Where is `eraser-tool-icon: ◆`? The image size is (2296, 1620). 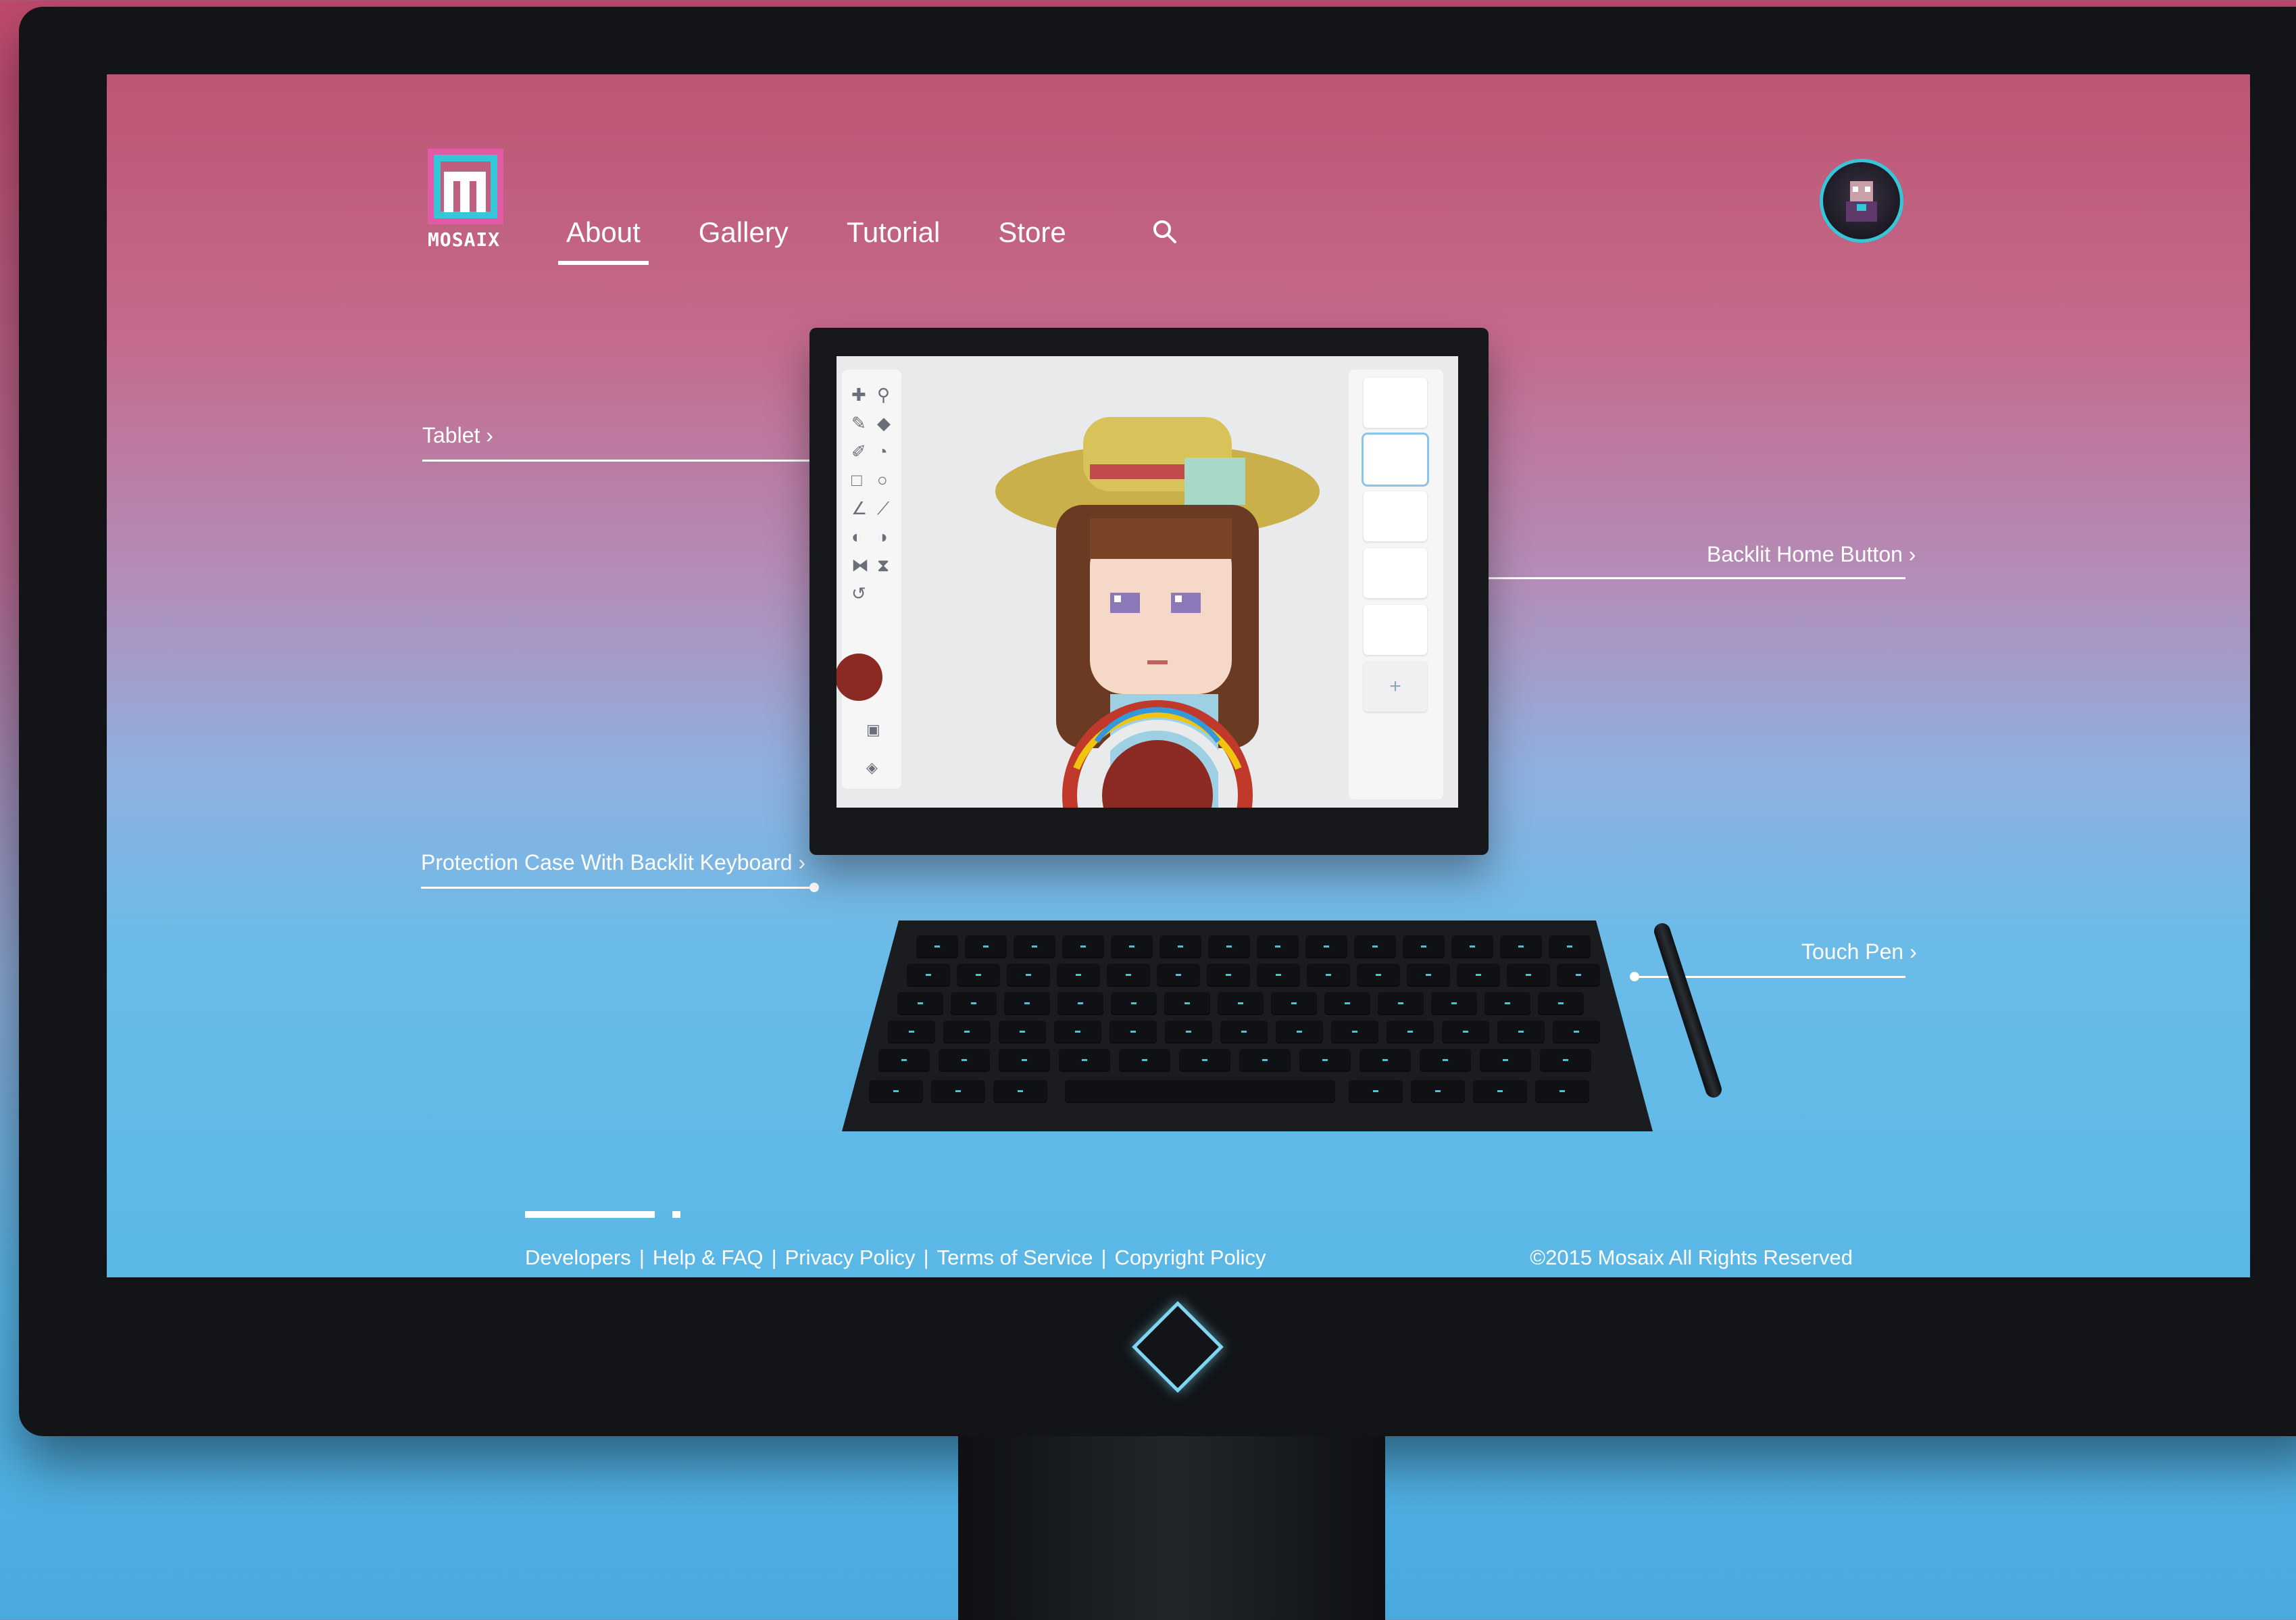
eraser-tool-icon: ◆ is located at coordinates (884, 423).